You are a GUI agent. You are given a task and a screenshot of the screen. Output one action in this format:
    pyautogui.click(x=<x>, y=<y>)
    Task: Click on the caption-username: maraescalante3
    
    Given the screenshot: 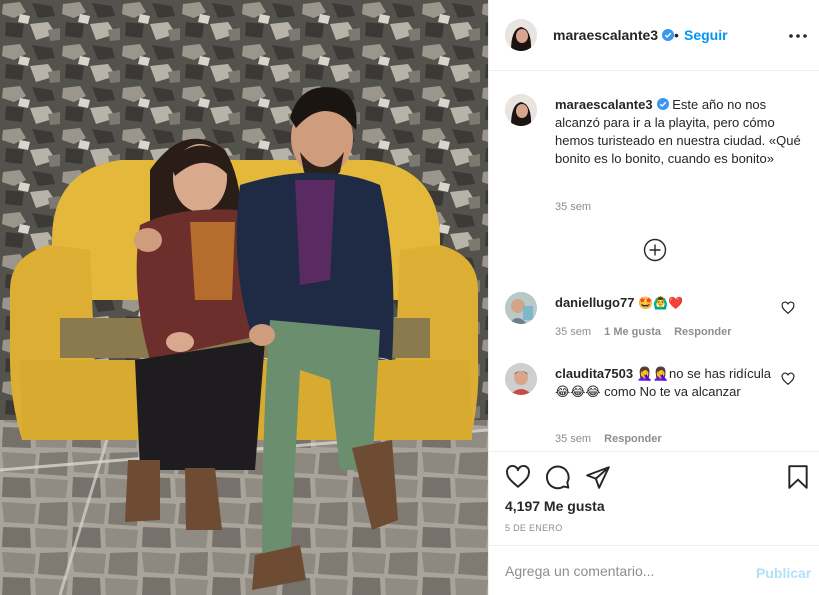 What is the action you would take?
    pyautogui.click(x=604, y=104)
    